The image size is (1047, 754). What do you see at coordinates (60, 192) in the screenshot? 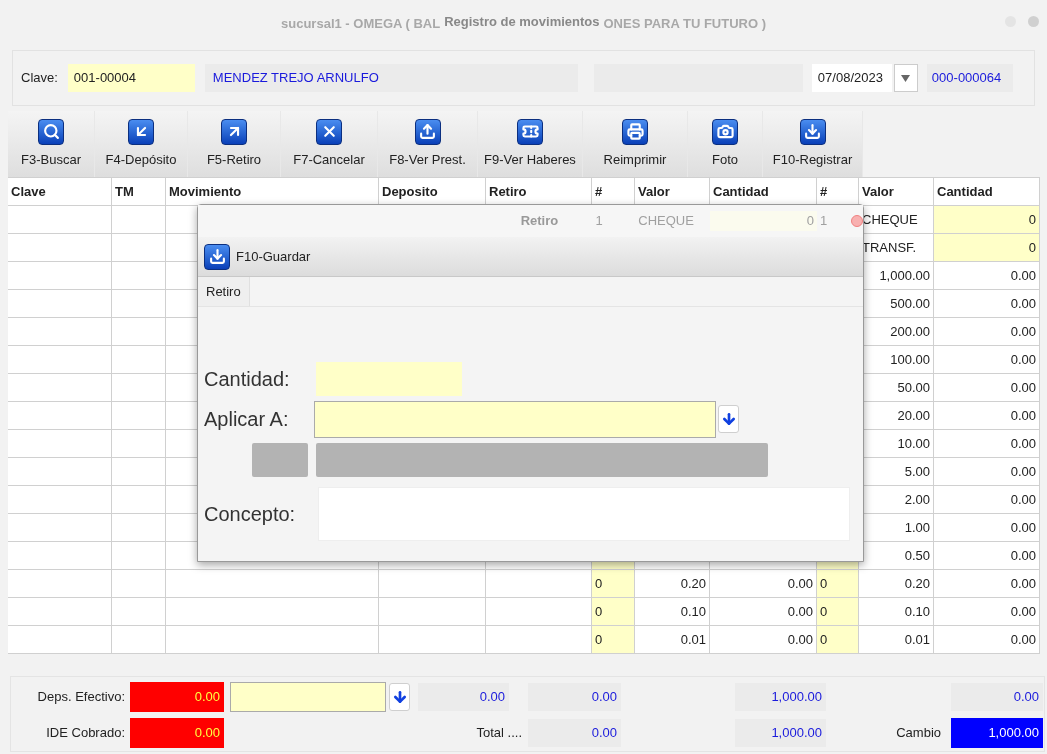
I see `column-header: Clave` at bounding box center [60, 192].